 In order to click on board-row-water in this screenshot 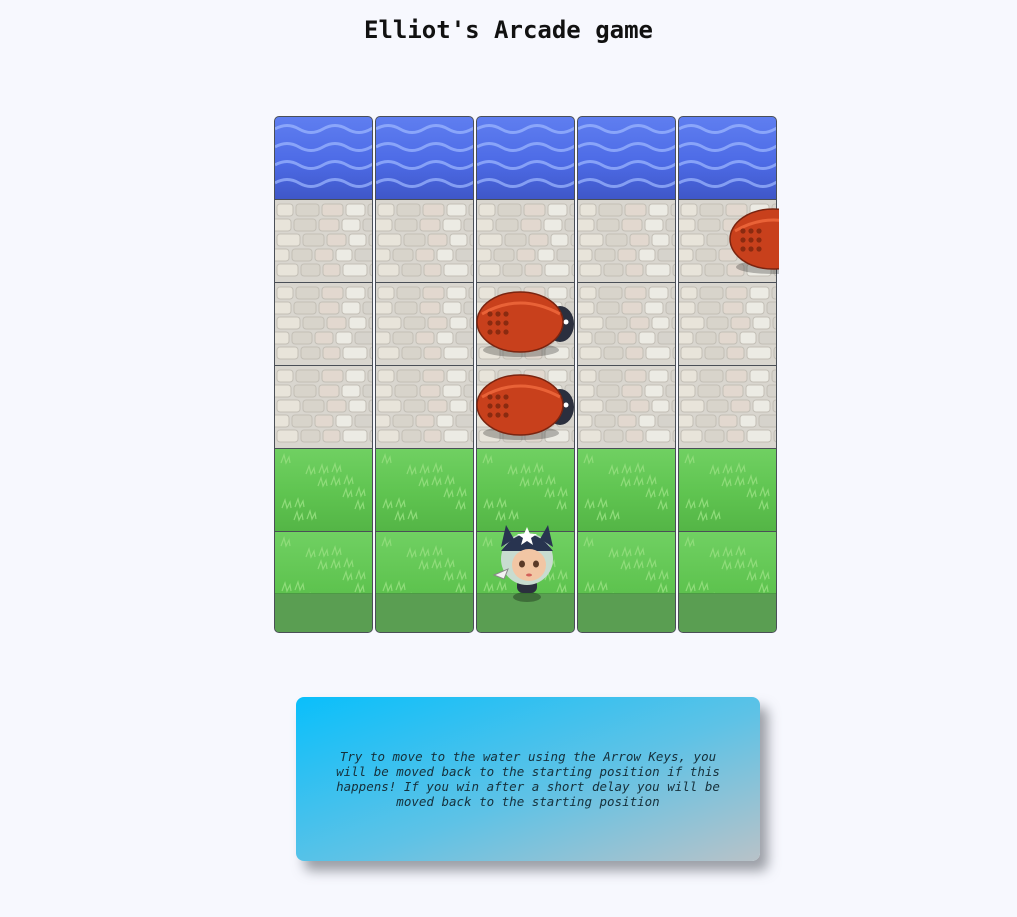, I will do `click(526, 157)`.